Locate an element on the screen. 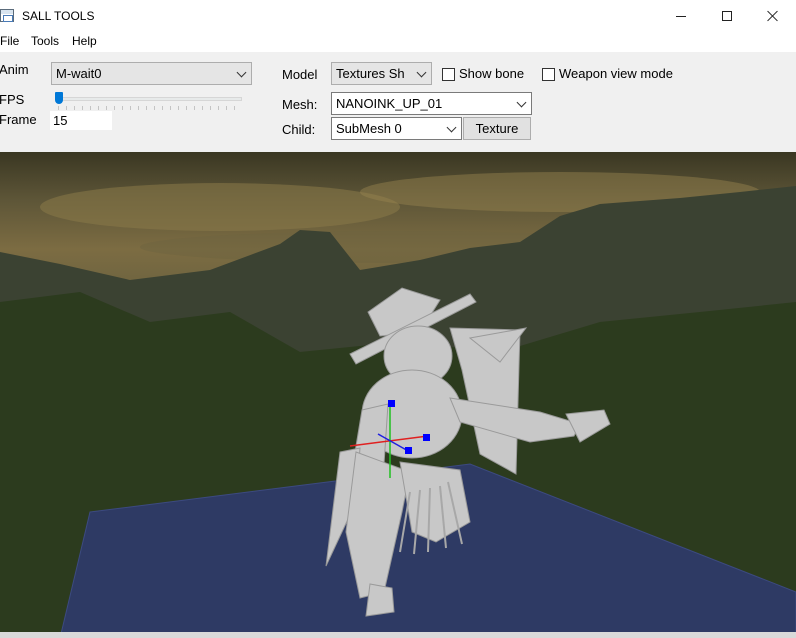 This screenshot has height=638, width=796. fps-slider-ticks is located at coordinates (149, 108).